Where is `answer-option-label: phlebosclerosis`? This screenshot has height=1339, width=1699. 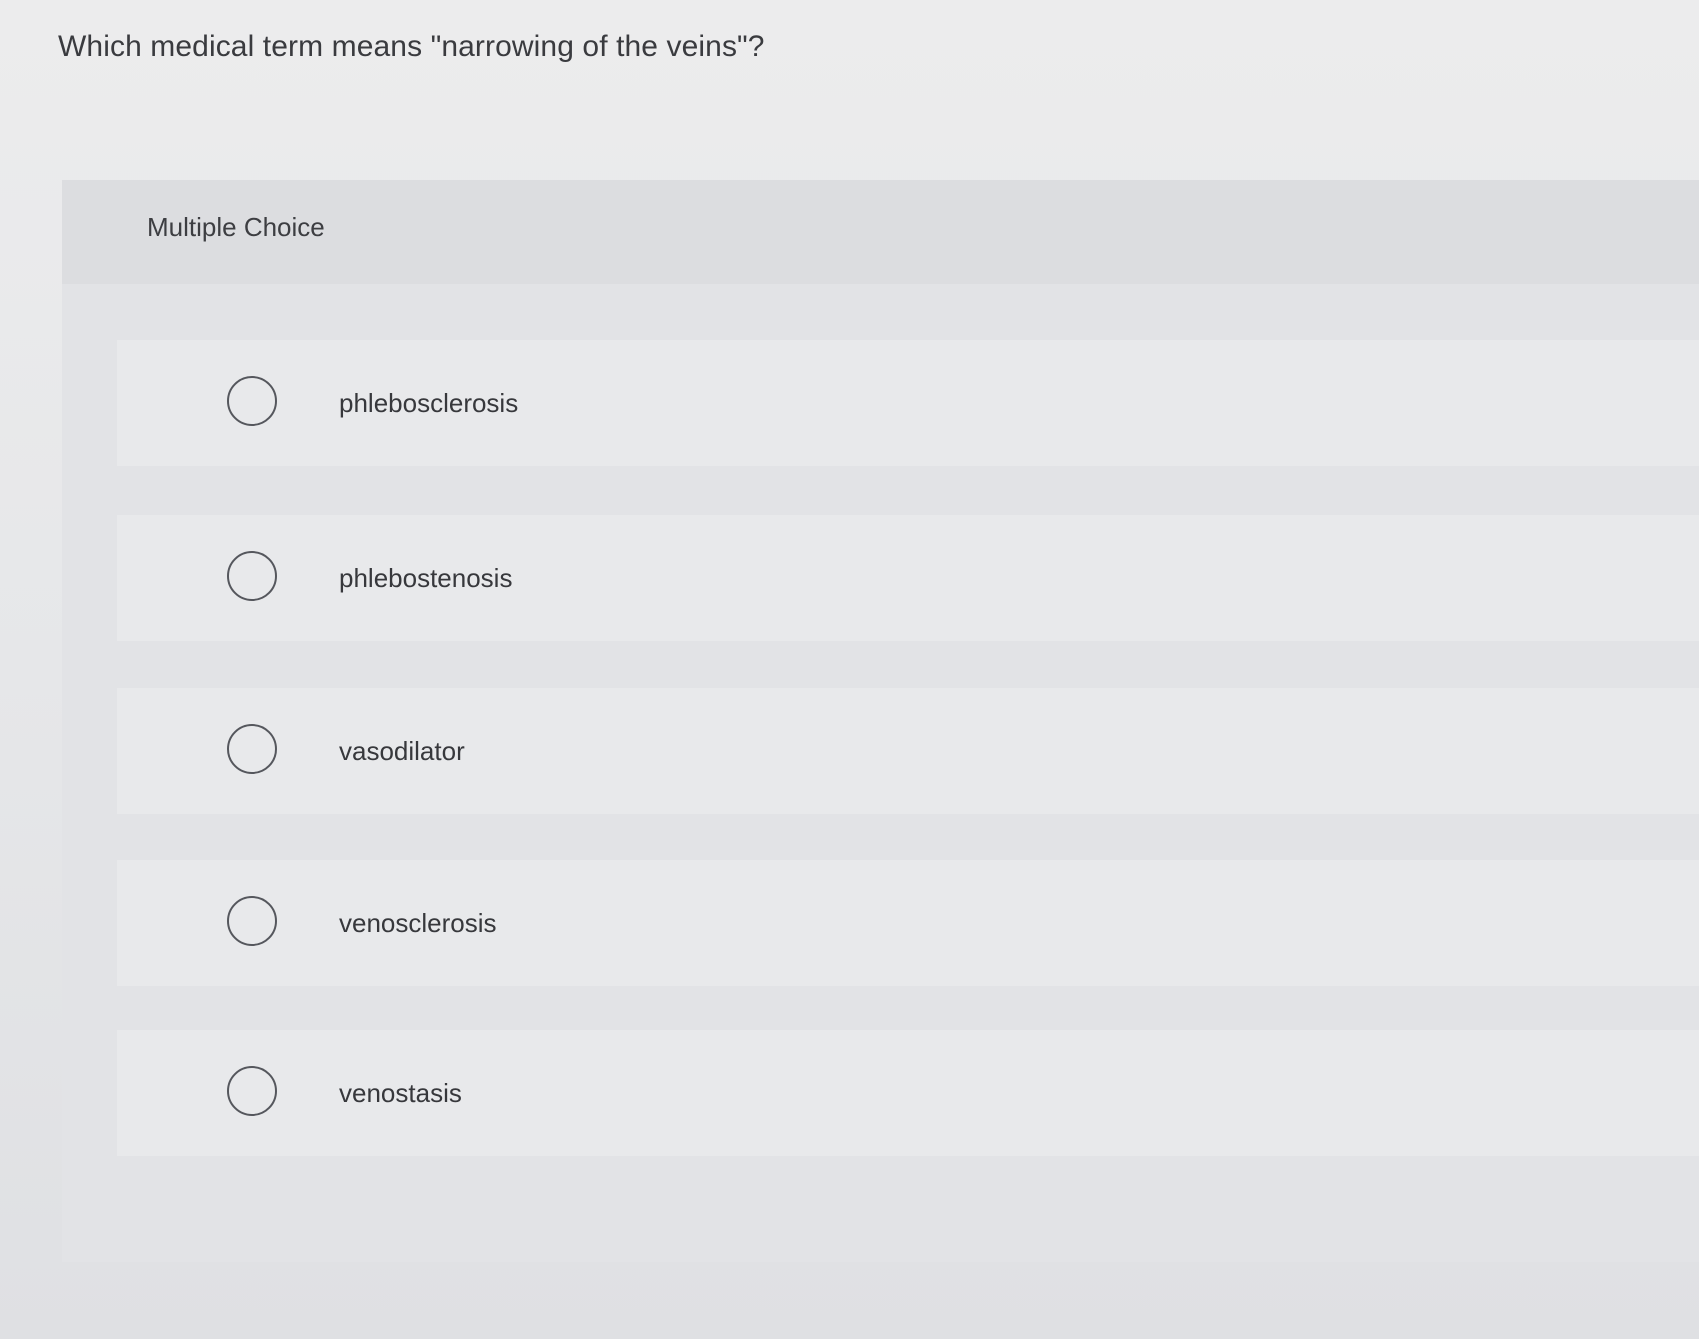 answer-option-label: phlebosclerosis is located at coordinates (429, 403).